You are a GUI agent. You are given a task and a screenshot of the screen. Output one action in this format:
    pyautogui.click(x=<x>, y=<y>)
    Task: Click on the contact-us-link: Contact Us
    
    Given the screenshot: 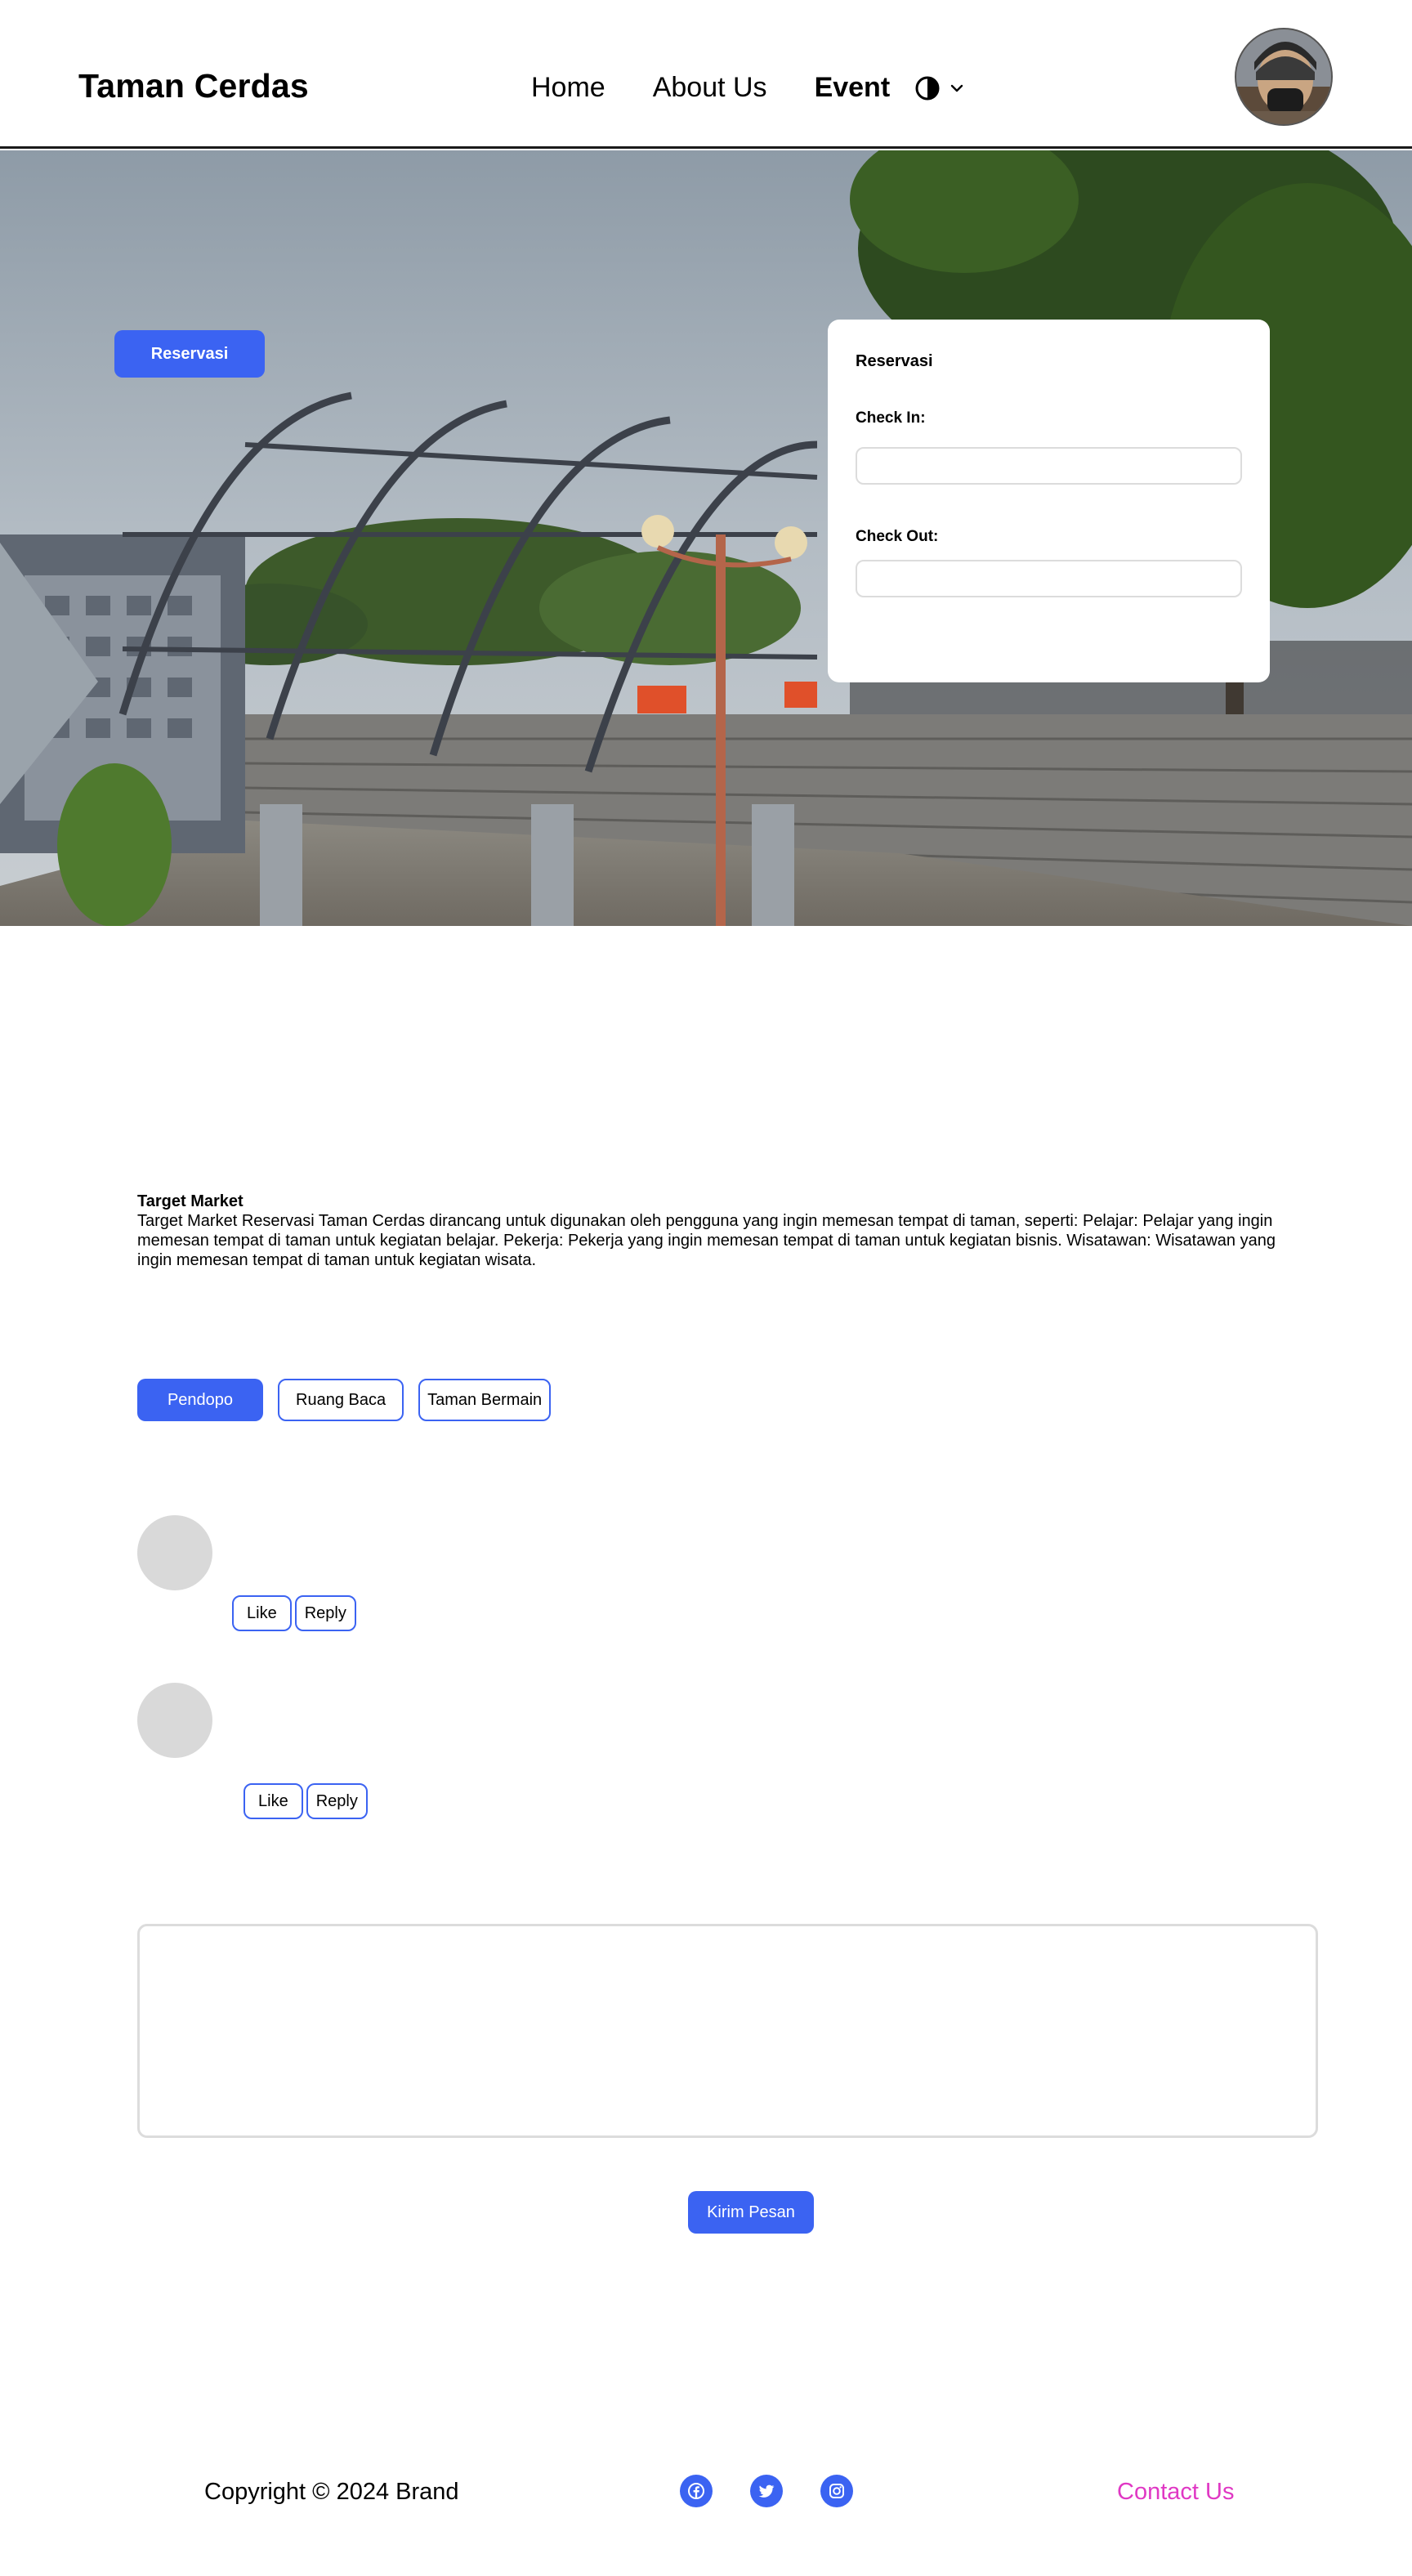 What is the action you would take?
    pyautogui.click(x=1176, y=2492)
    